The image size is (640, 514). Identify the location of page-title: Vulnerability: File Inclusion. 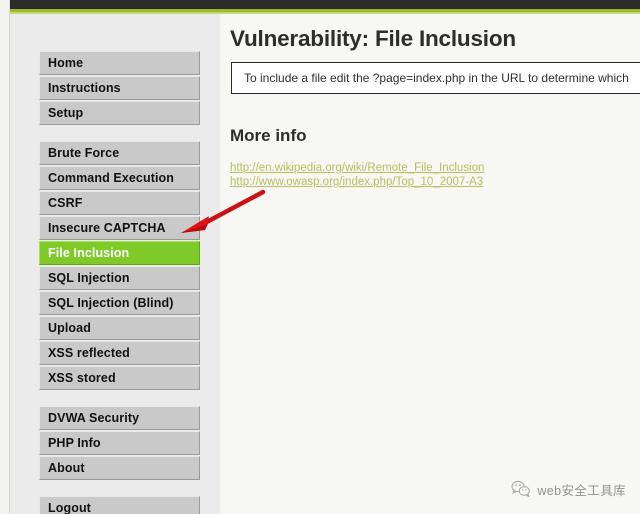
(373, 38).